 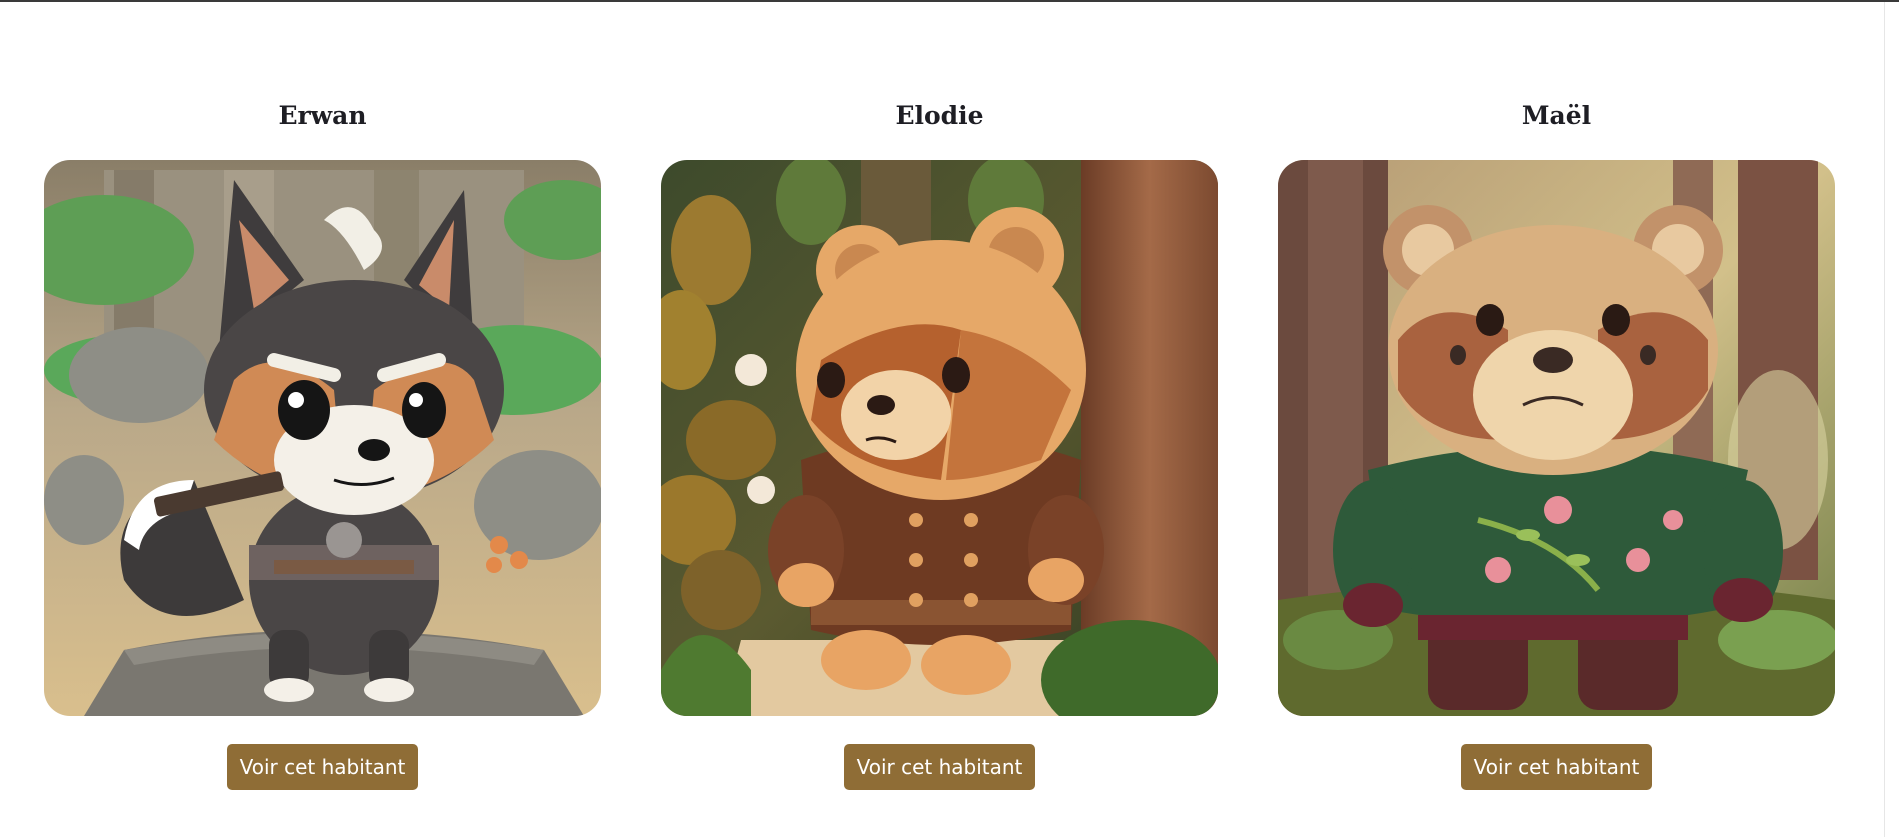 I want to click on habitant-name: Maël, so click(x=1556, y=115).